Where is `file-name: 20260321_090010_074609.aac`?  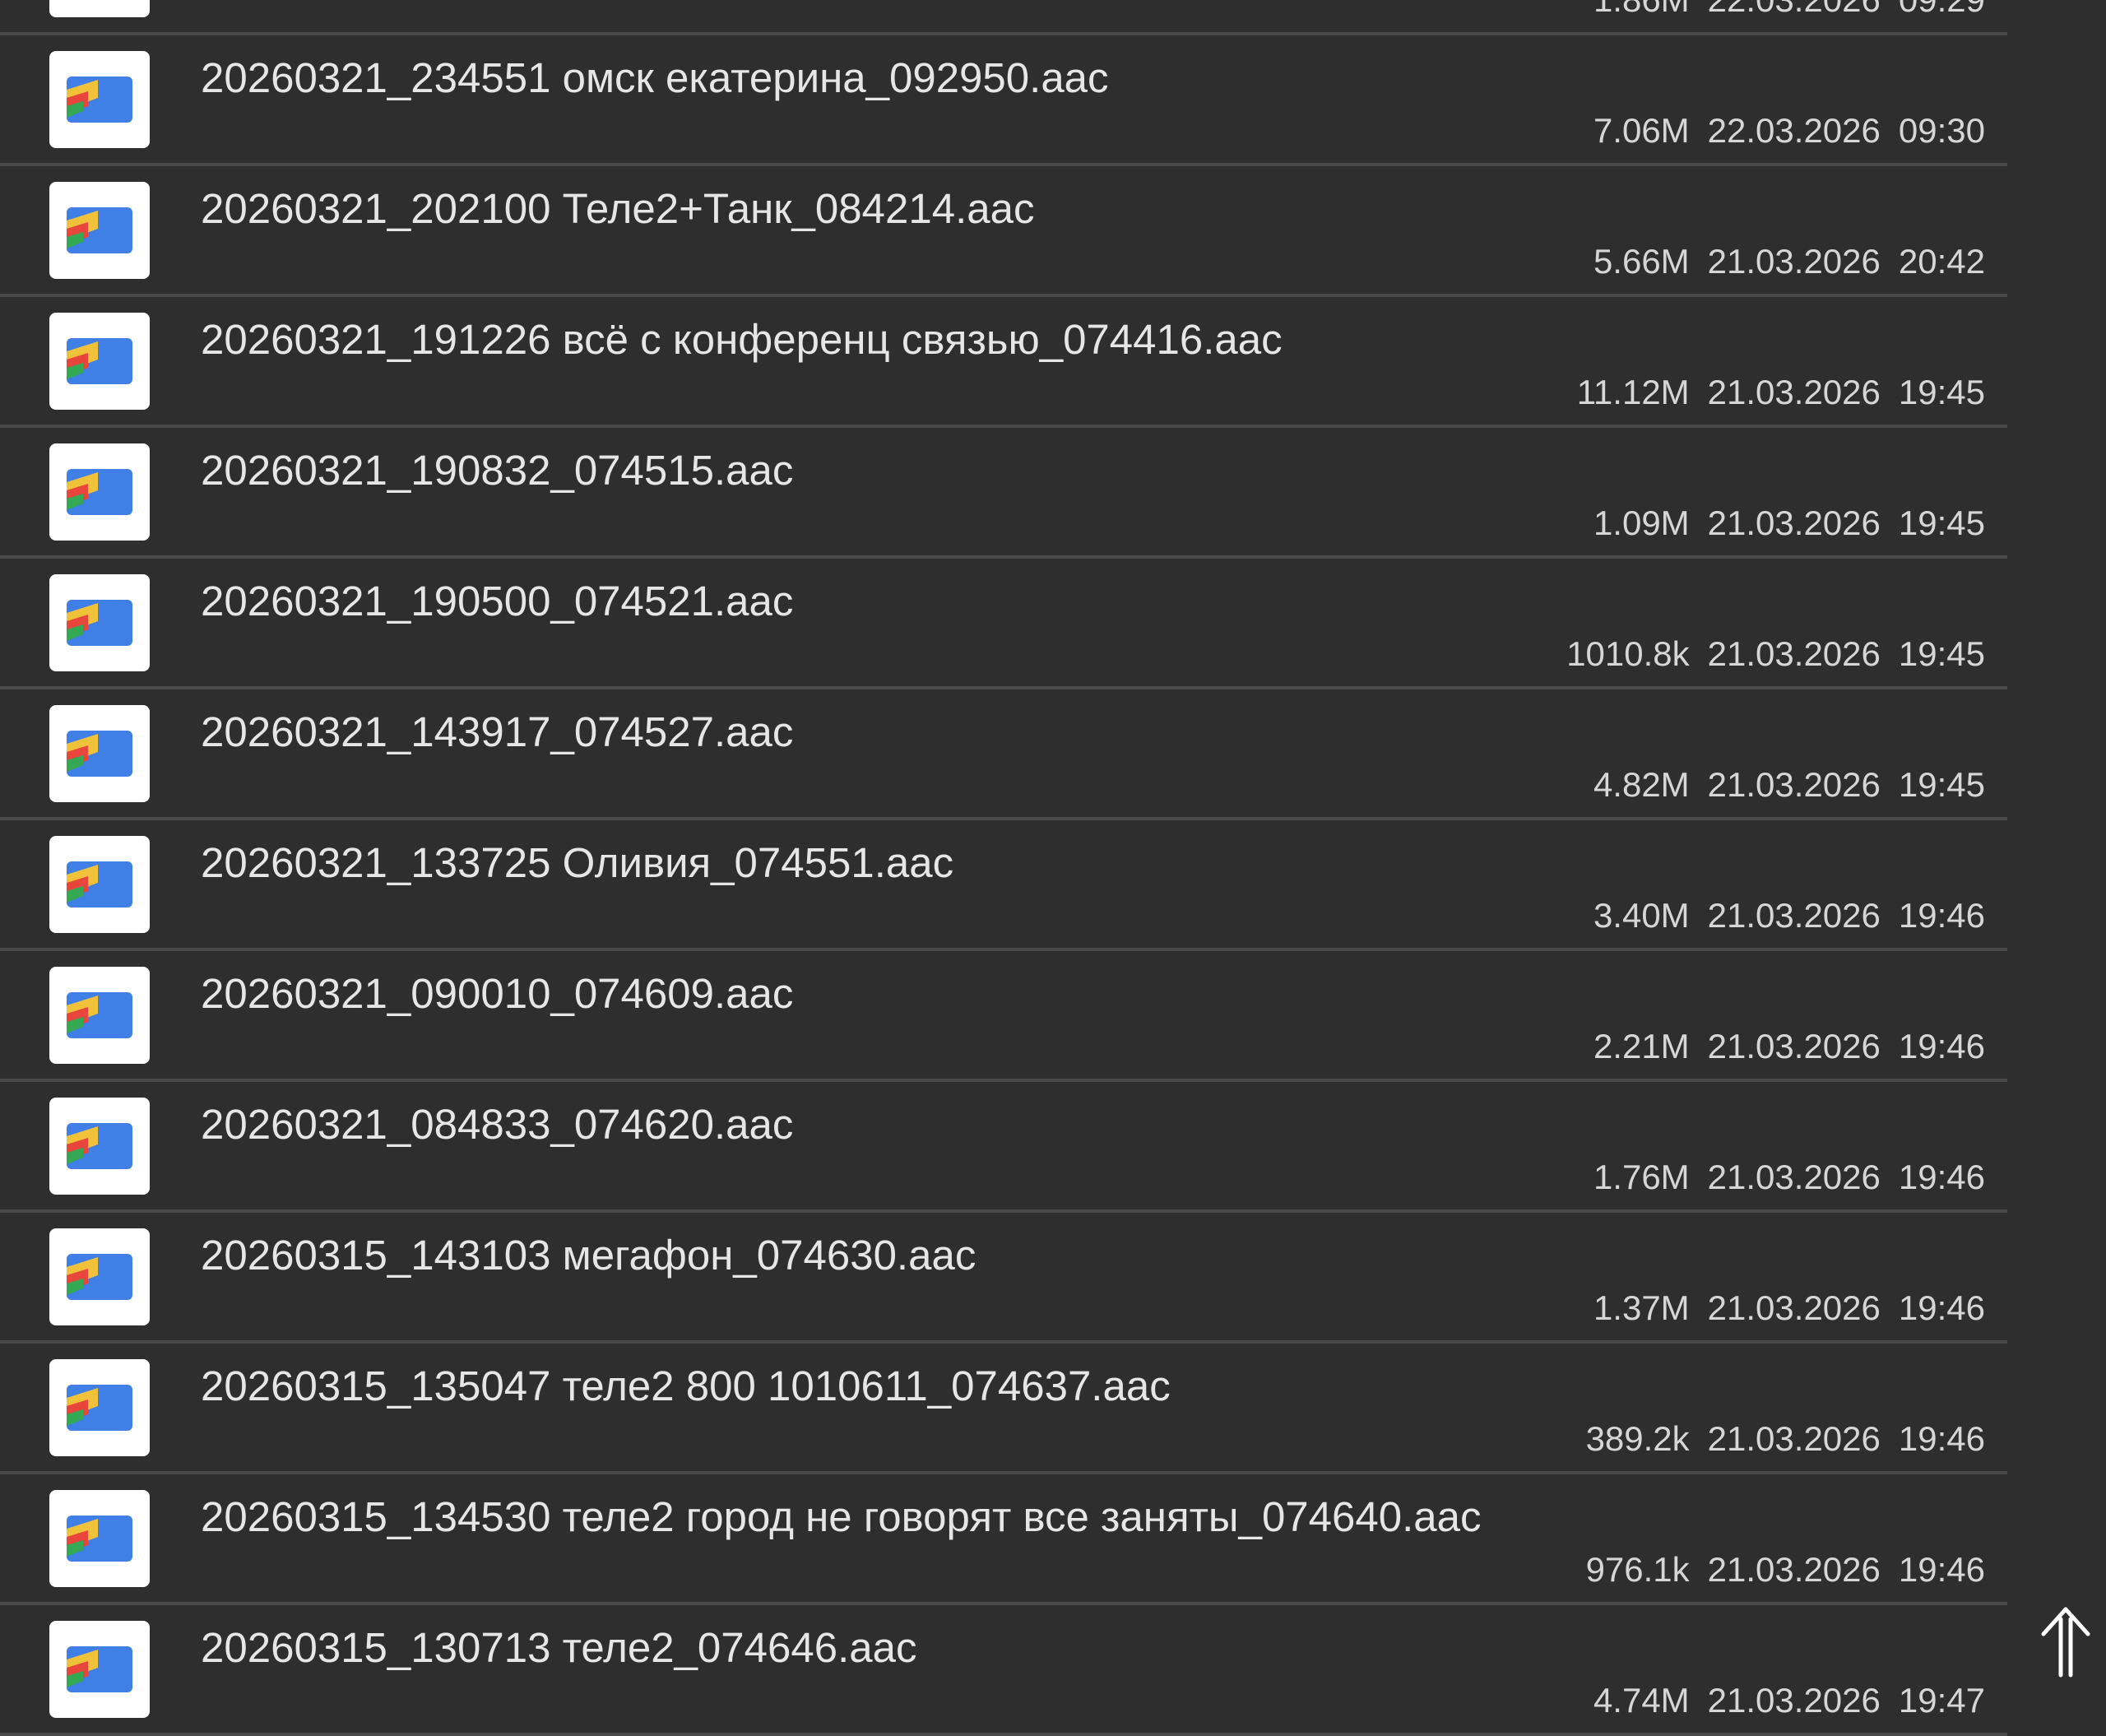 file-name: 20260321_090010_074609.aac is located at coordinates (497, 993).